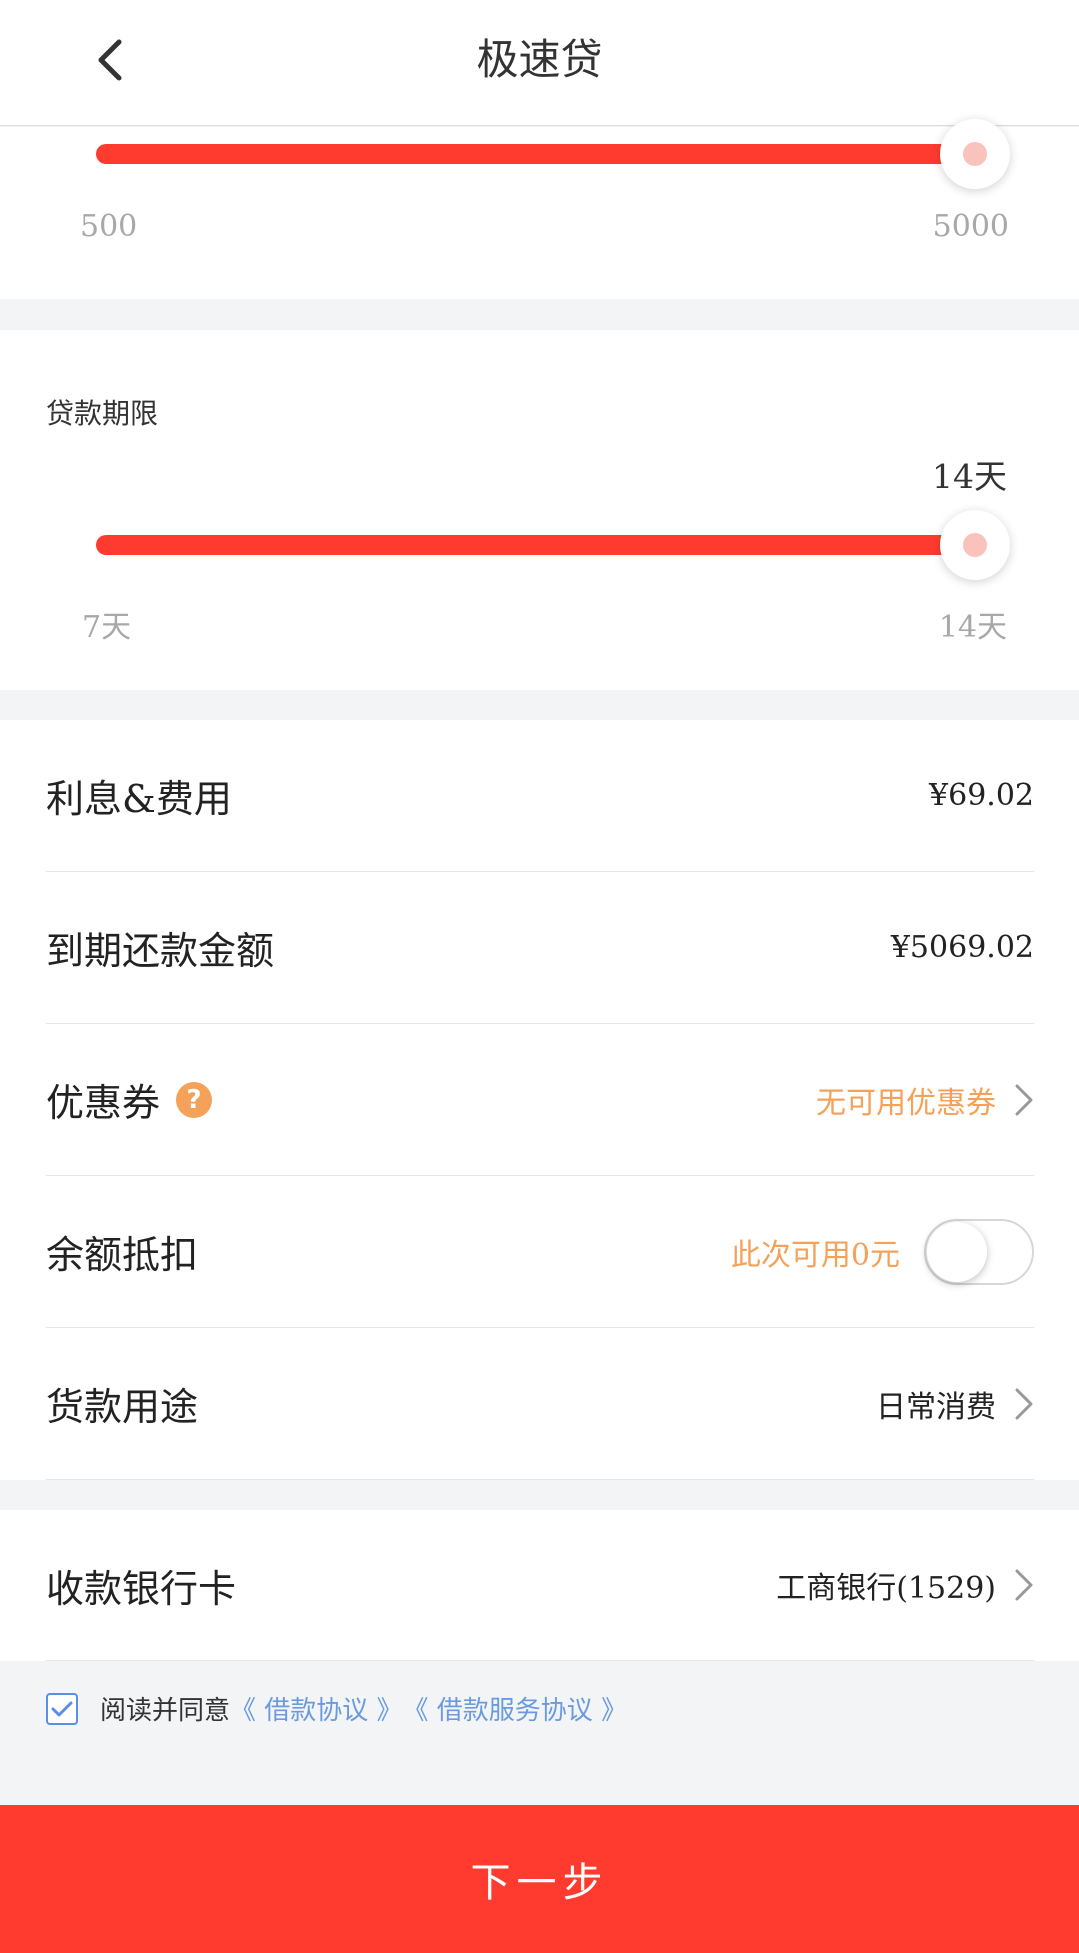  What do you see at coordinates (139, 799) in the screenshot?
I see `interest-label: 利息&费用` at bounding box center [139, 799].